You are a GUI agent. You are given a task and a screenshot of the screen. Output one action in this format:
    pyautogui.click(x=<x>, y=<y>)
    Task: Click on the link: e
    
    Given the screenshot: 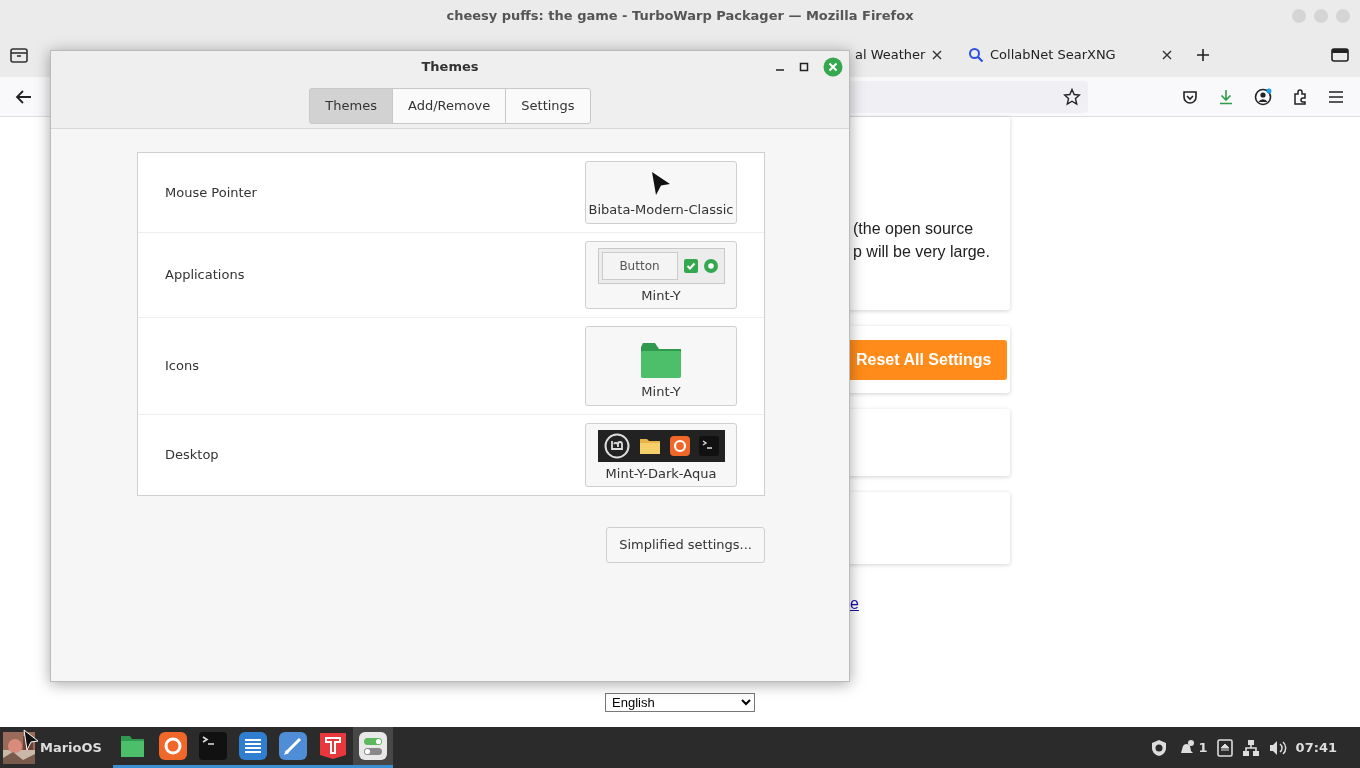 What is the action you would take?
    pyautogui.click(x=854, y=604)
    